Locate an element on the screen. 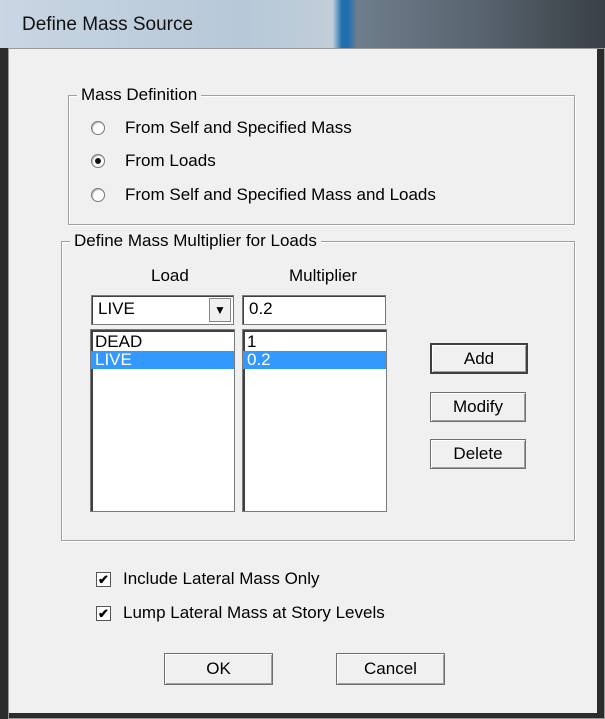 Image resolution: width=605 pixels, height=719 pixels. radio-self-specified-and-loads: From Self and Specified Mass and Loads is located at coordinates (263, 195).